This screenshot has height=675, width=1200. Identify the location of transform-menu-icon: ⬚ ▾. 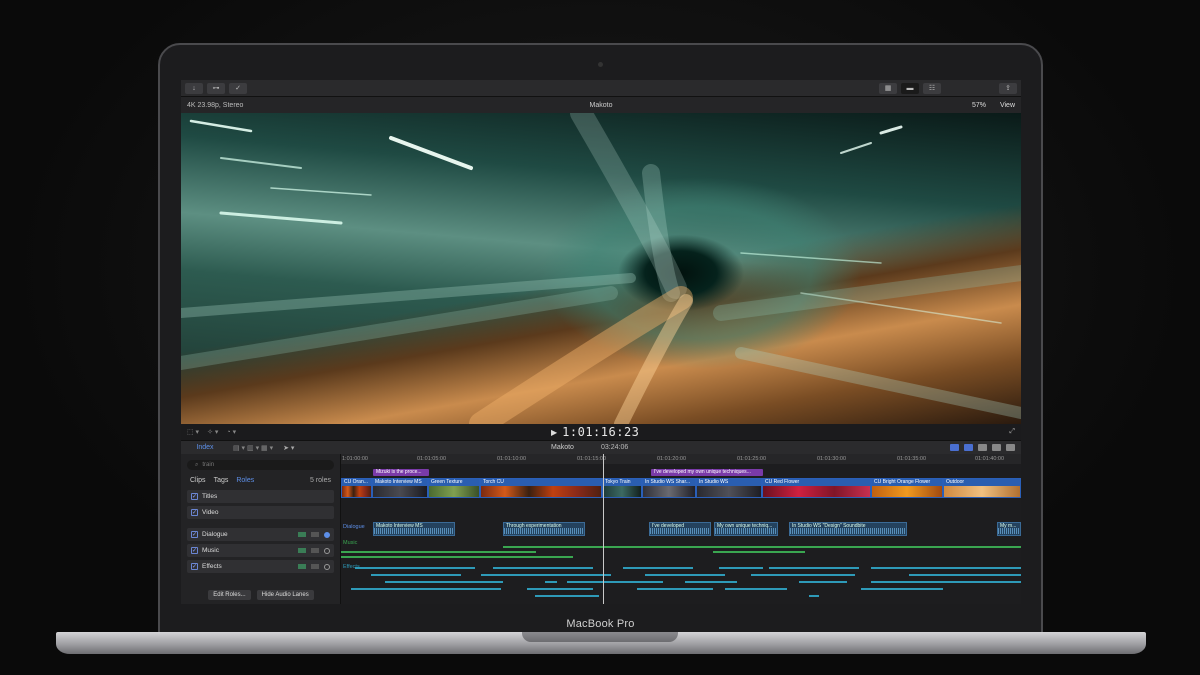
(193, 432).